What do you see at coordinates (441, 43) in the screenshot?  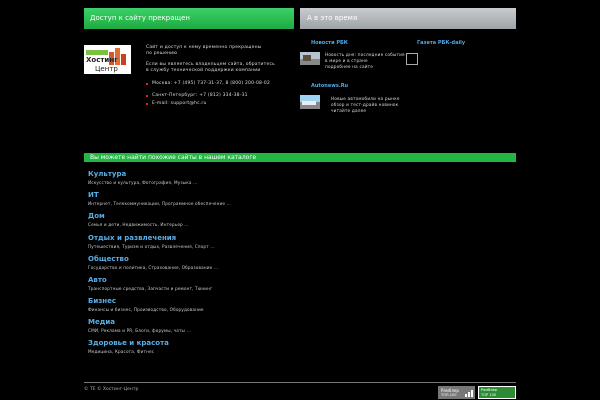 I see `rbc-daily-link: Газета РБК-daily` at bounding box center [441, 43].